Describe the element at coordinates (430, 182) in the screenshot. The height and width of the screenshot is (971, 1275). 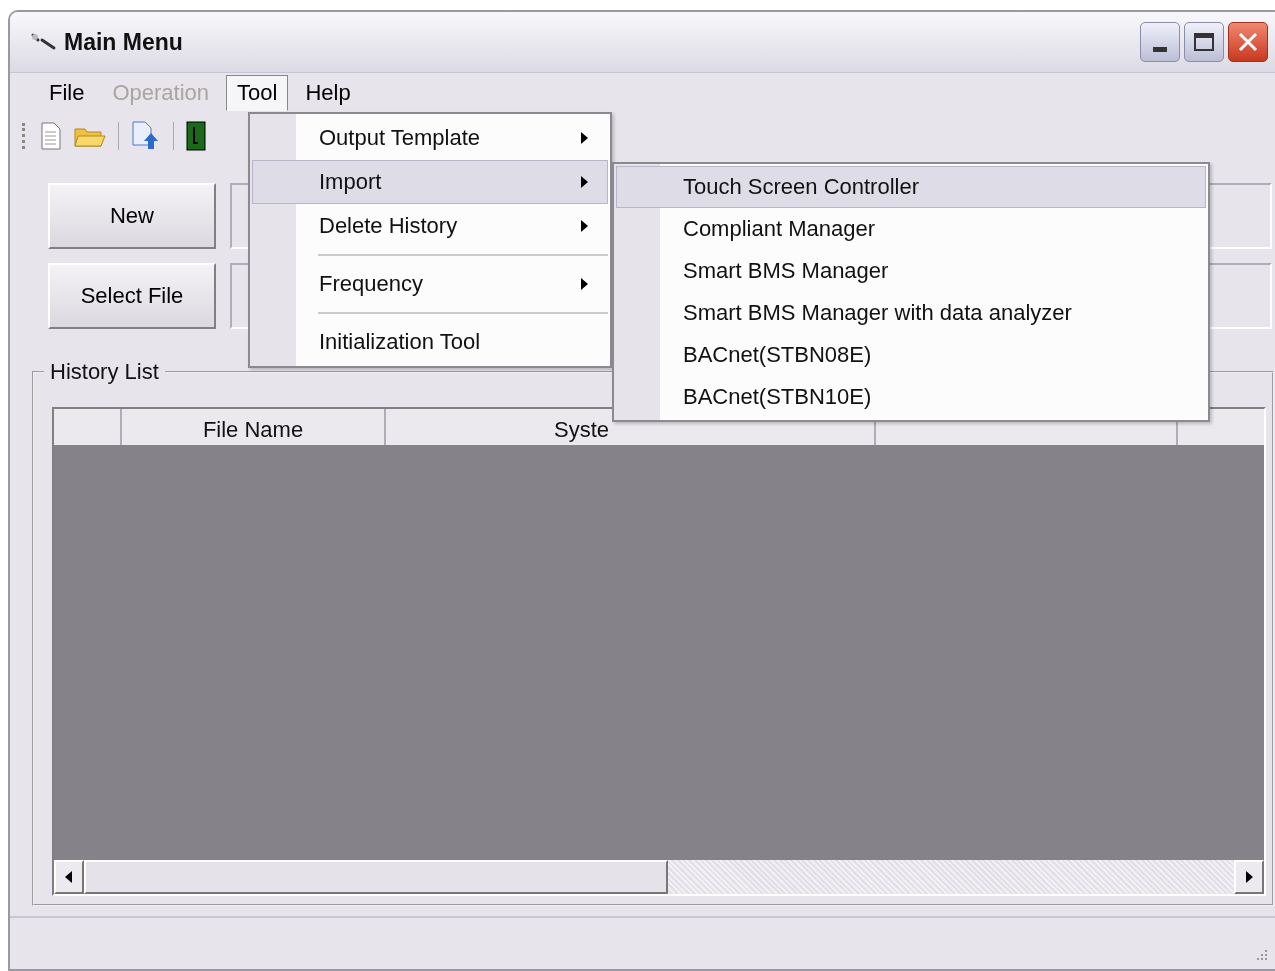
I see `menu-item: Import` at that location.